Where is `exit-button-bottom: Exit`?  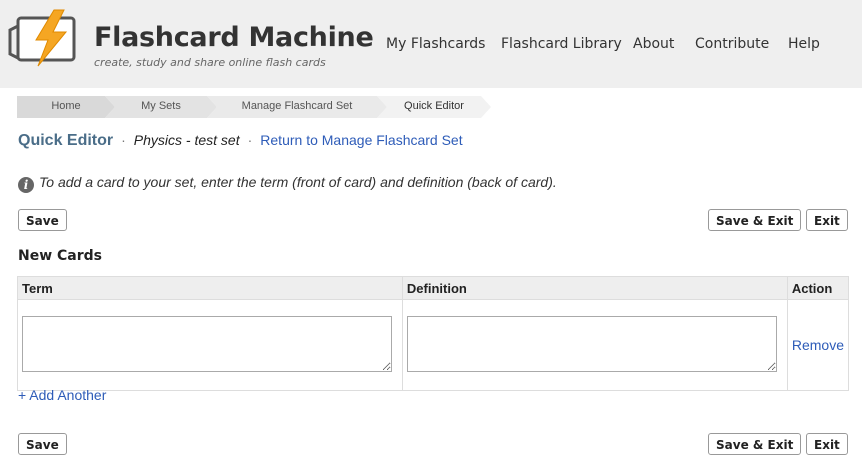
exit-button-bottom: Exit is located at coordinates (827, 444).